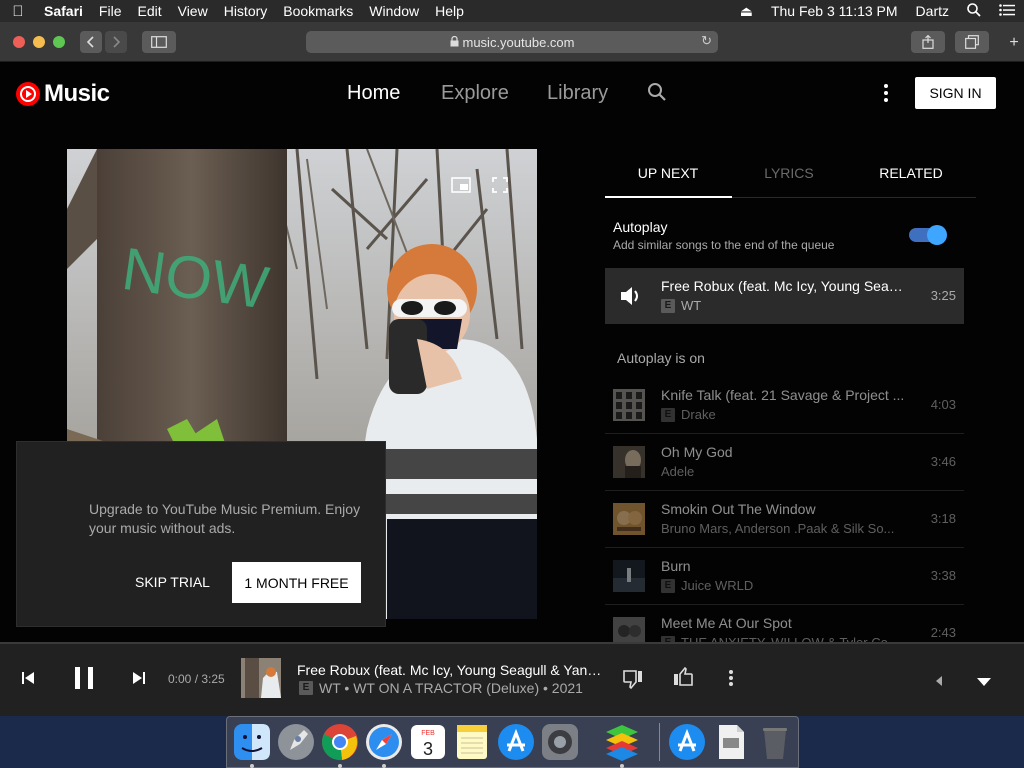 This screenshot has height=768, width=1024. Describe the element at coordinates (172, 582) in the screenshot. I see `skip-trial-button: SKIP TRIAL` at that location.